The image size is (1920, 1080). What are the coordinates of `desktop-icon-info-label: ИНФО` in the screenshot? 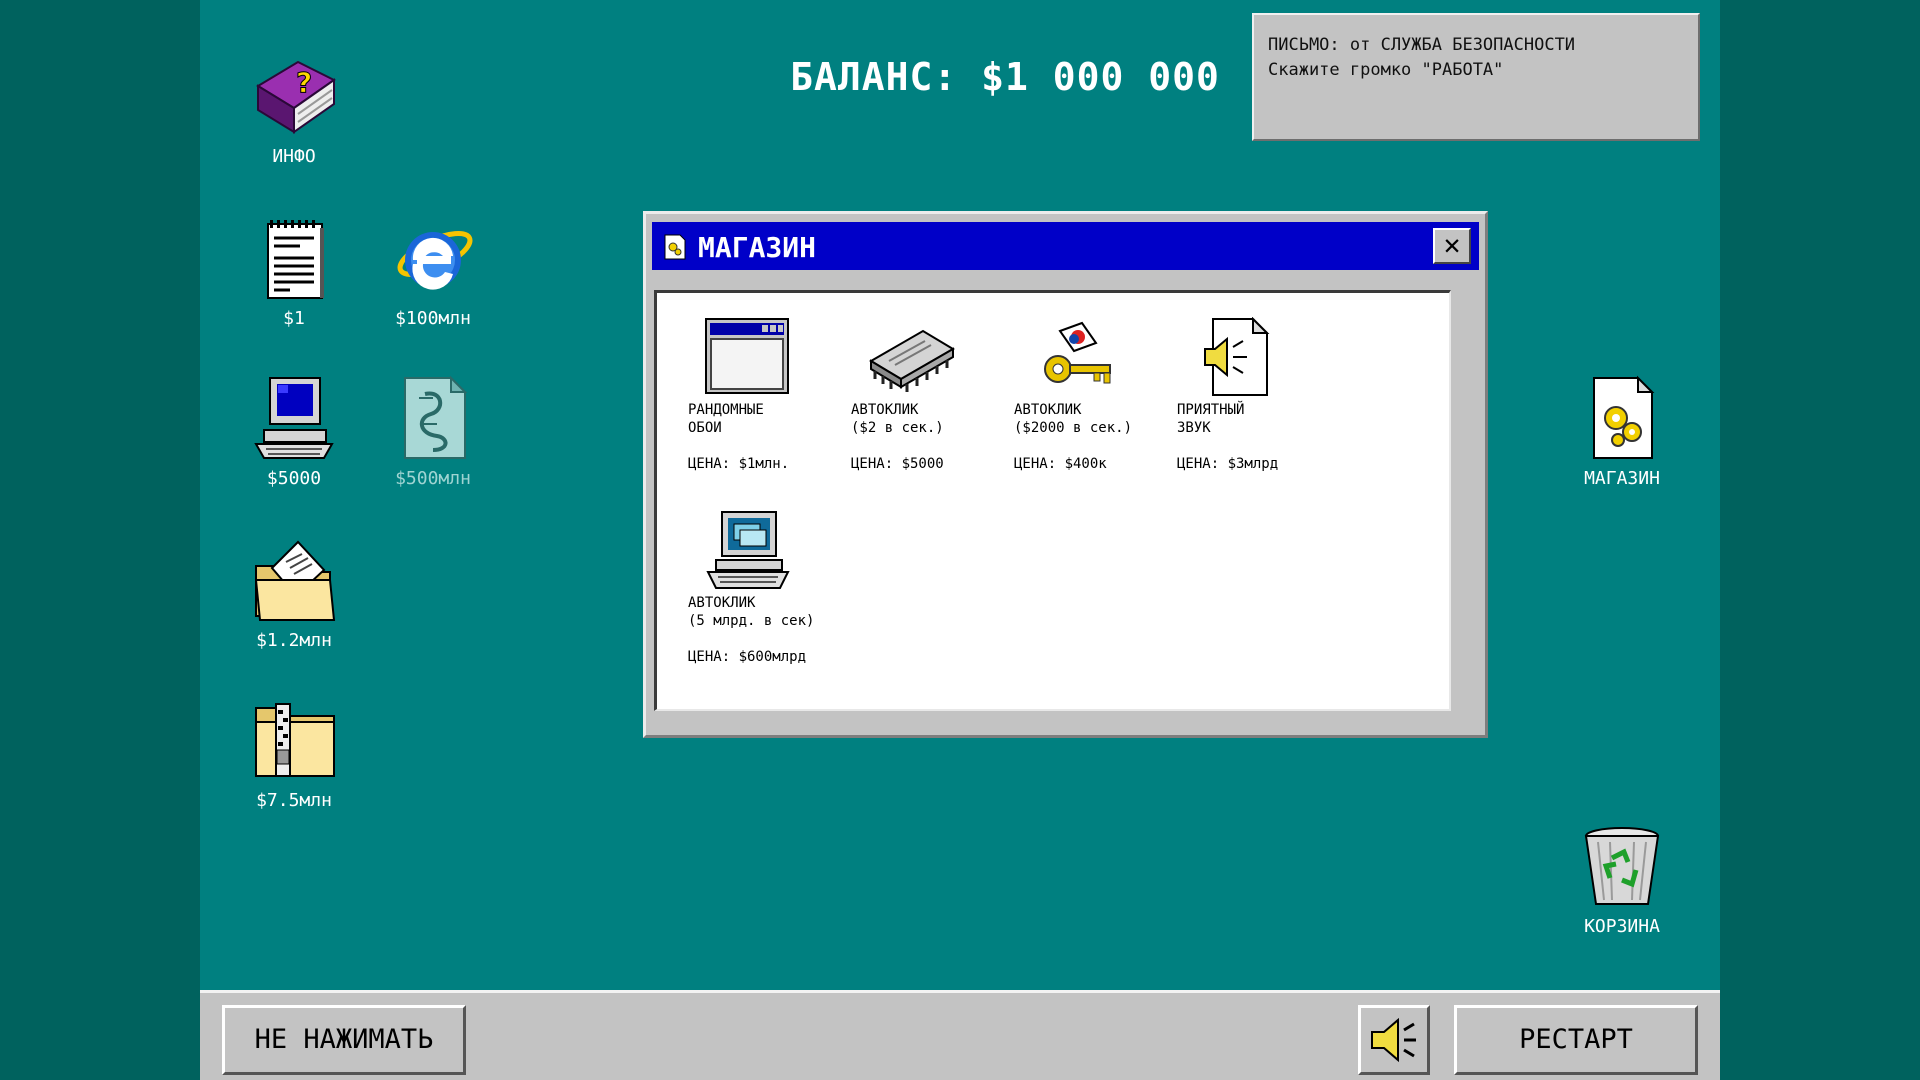 It's located at (294, 156).